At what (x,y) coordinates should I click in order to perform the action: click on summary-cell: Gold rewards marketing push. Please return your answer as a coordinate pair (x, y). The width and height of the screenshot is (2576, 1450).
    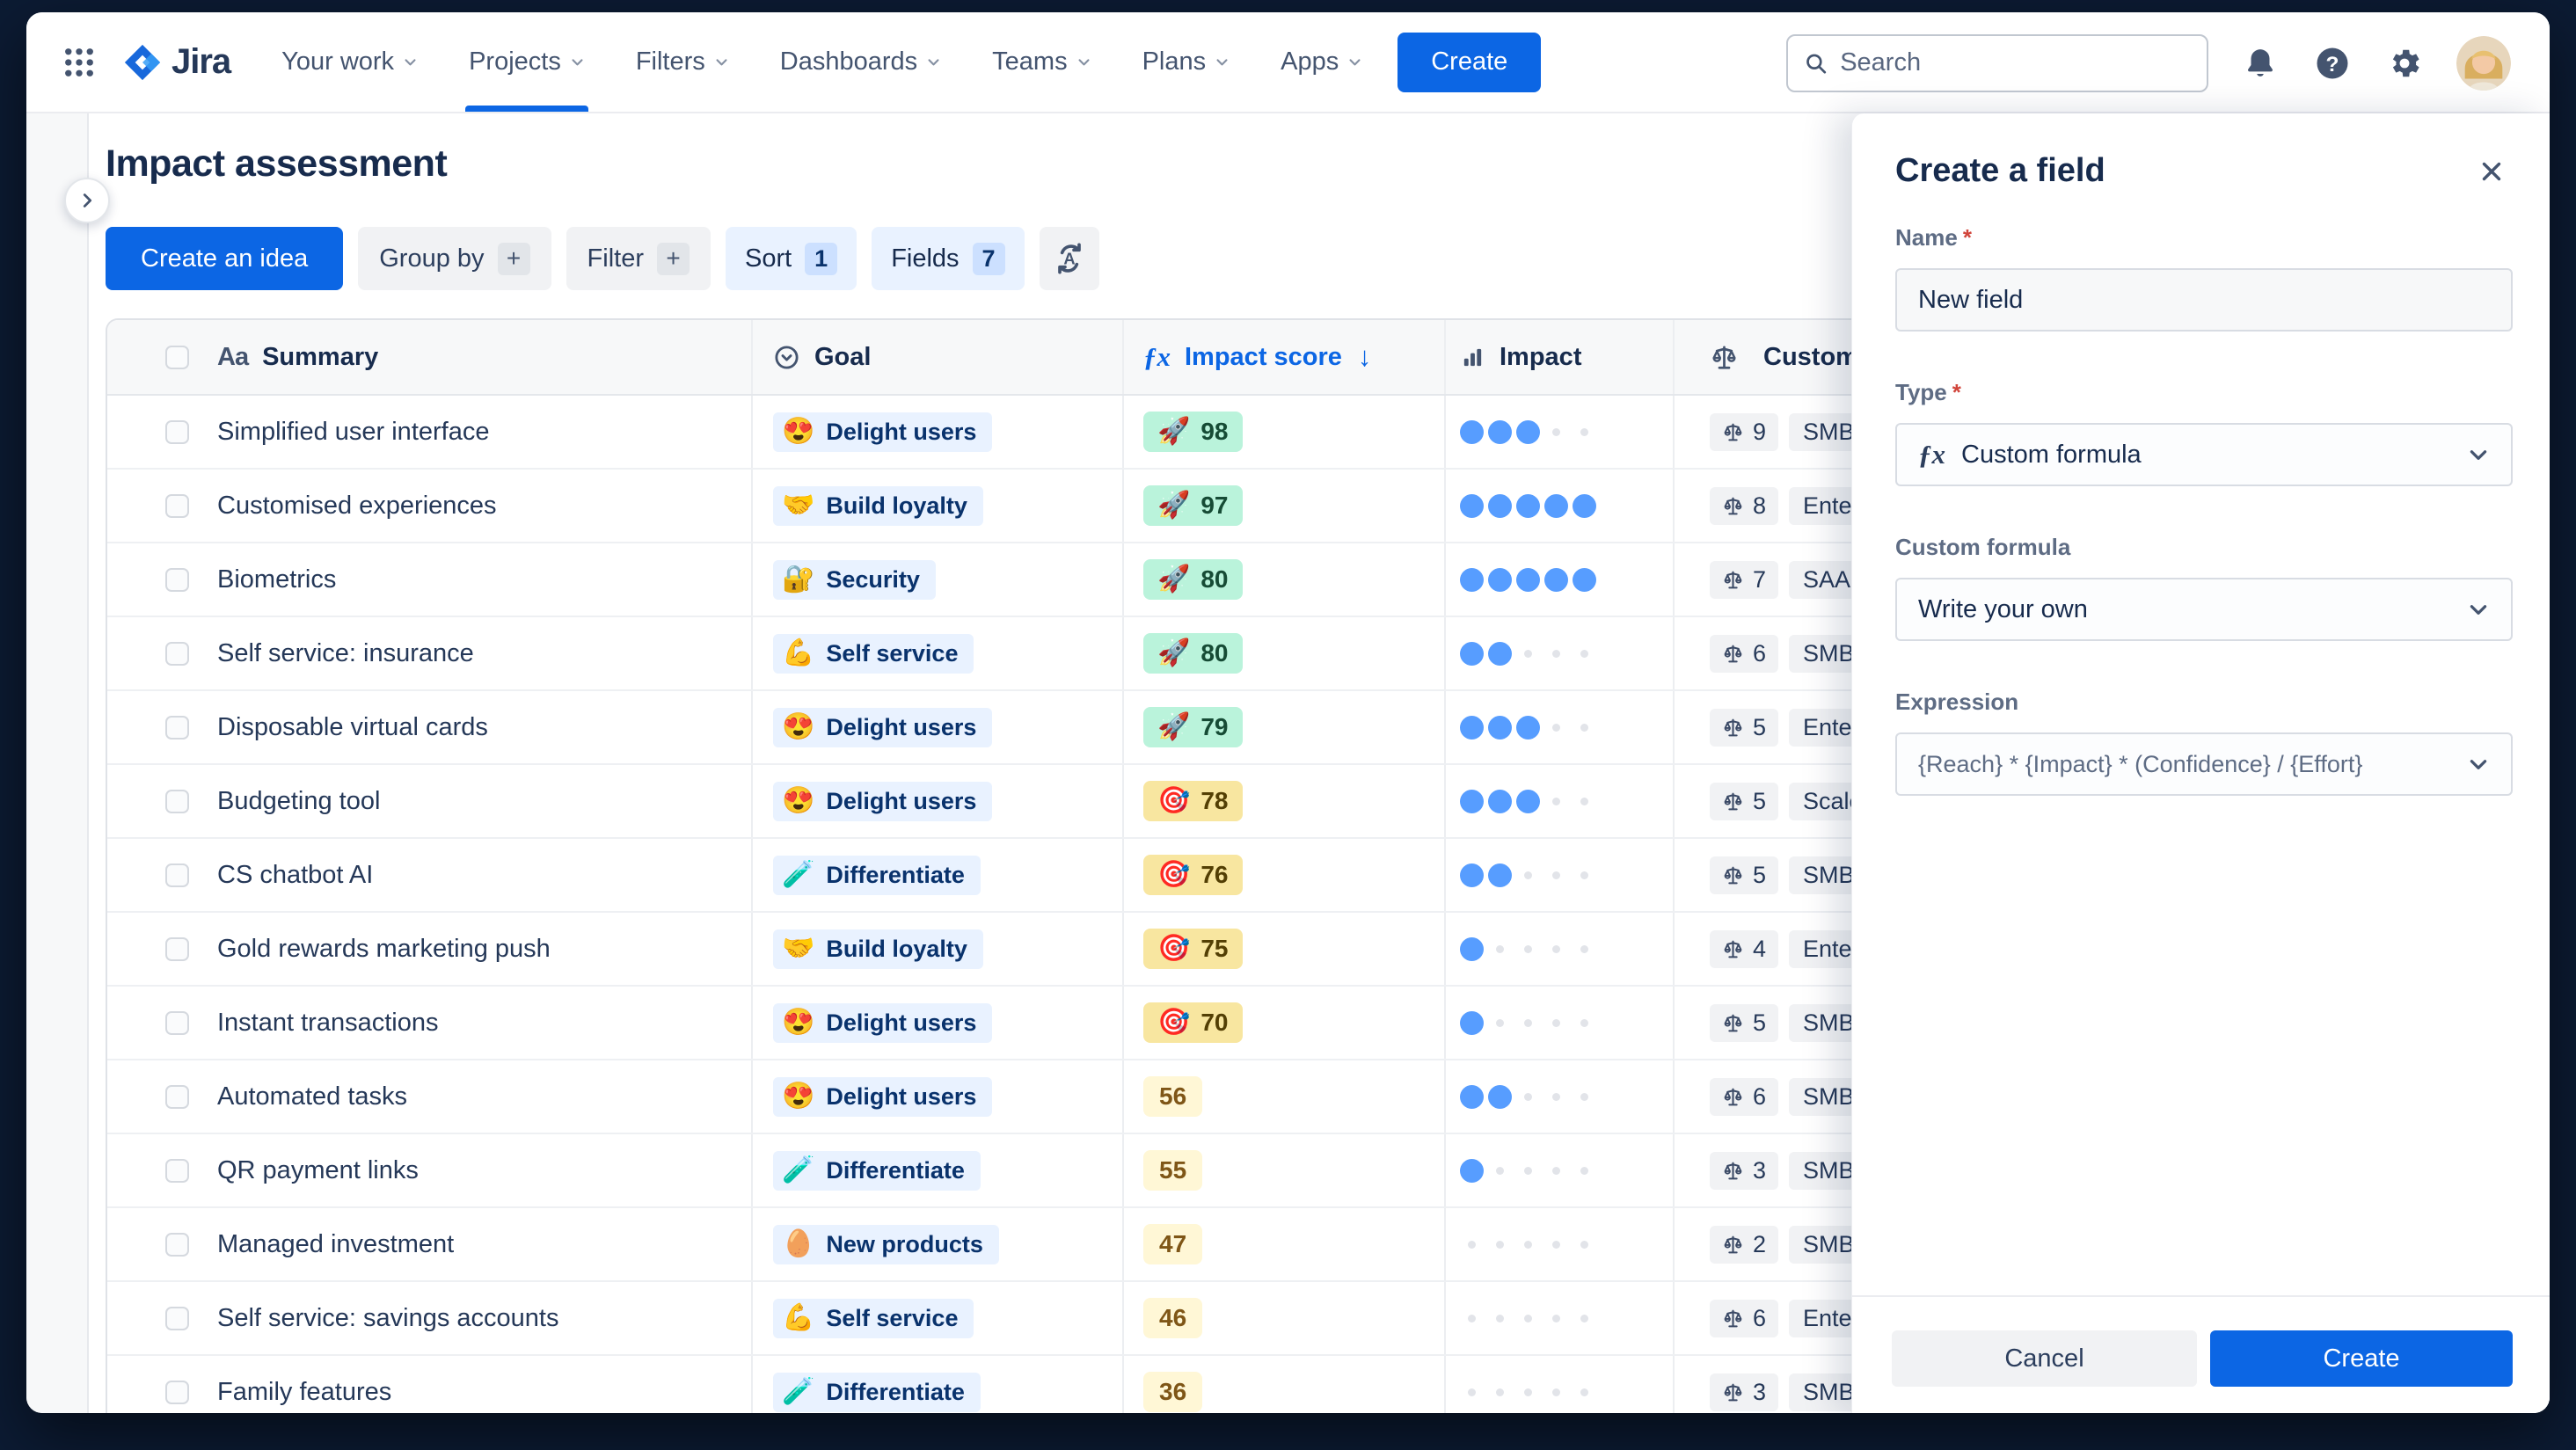
    Looking at the image, I should click on (429, 949).